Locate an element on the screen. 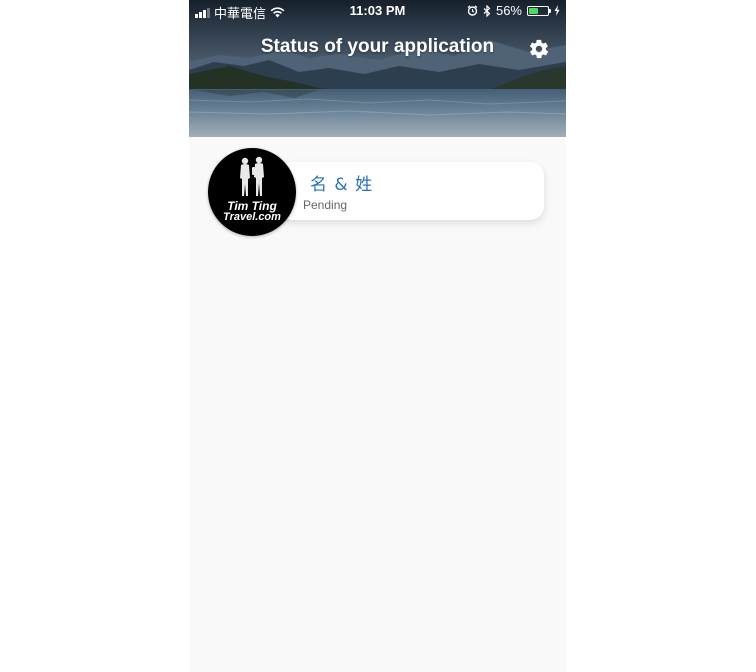  page-title: Status of your application is located at coordinates (377, 46).